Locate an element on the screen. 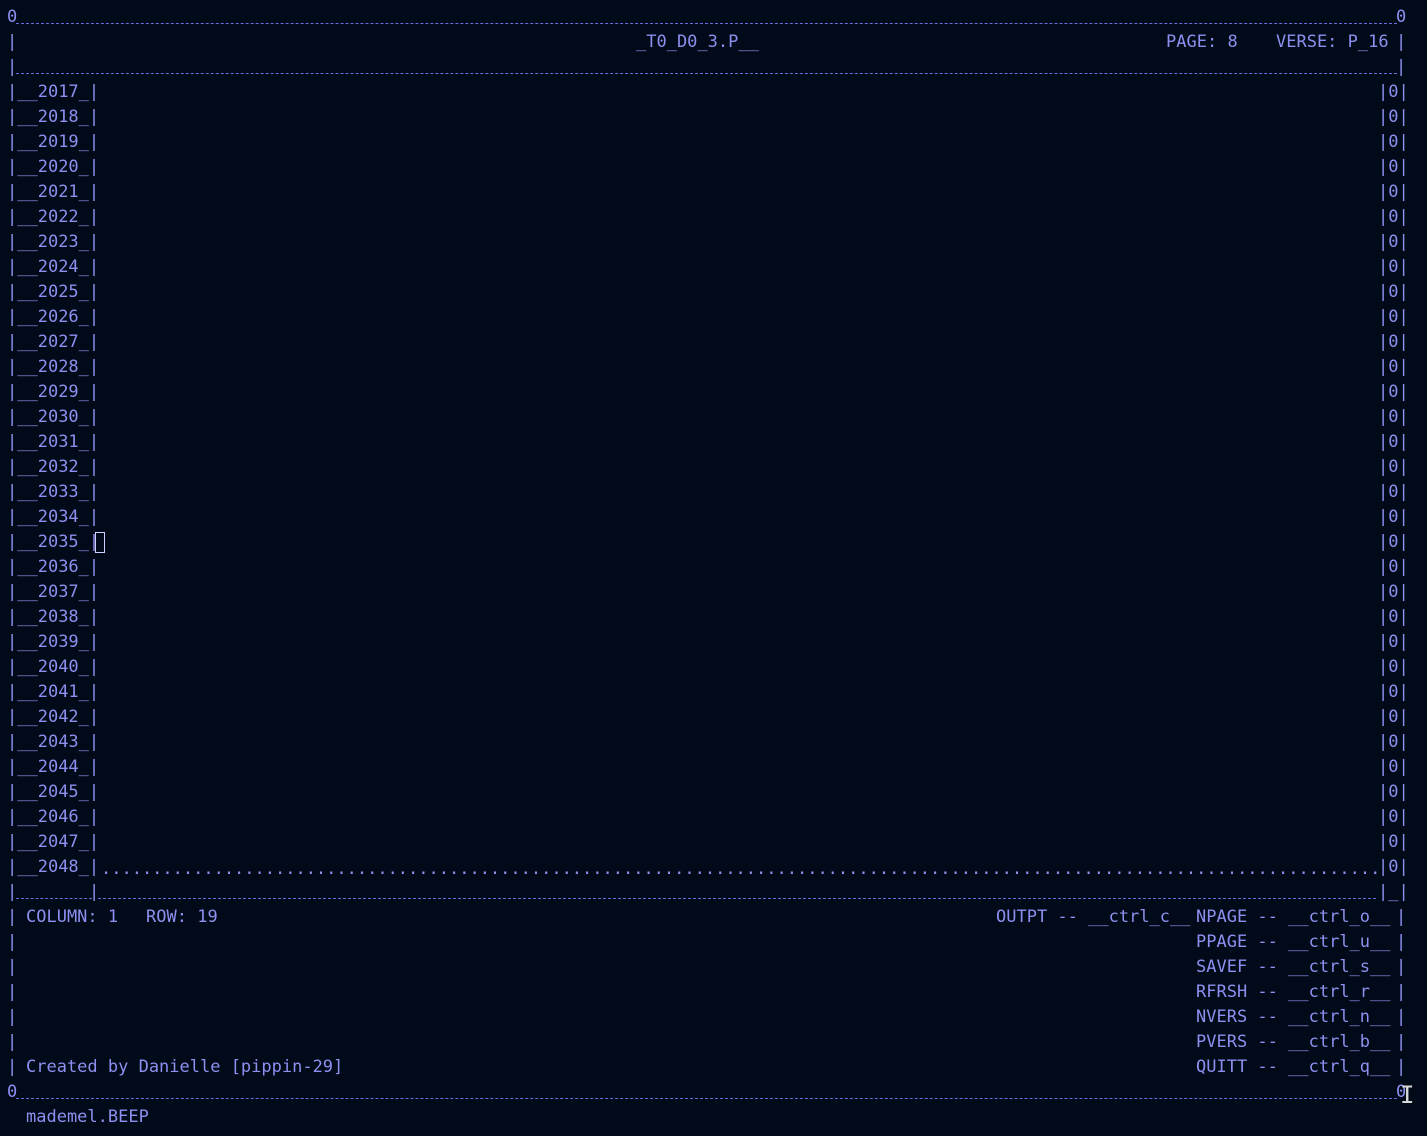  shortcut-output: OUTPT -- __ctrl_c__ is located at coordinates (1093, 917).